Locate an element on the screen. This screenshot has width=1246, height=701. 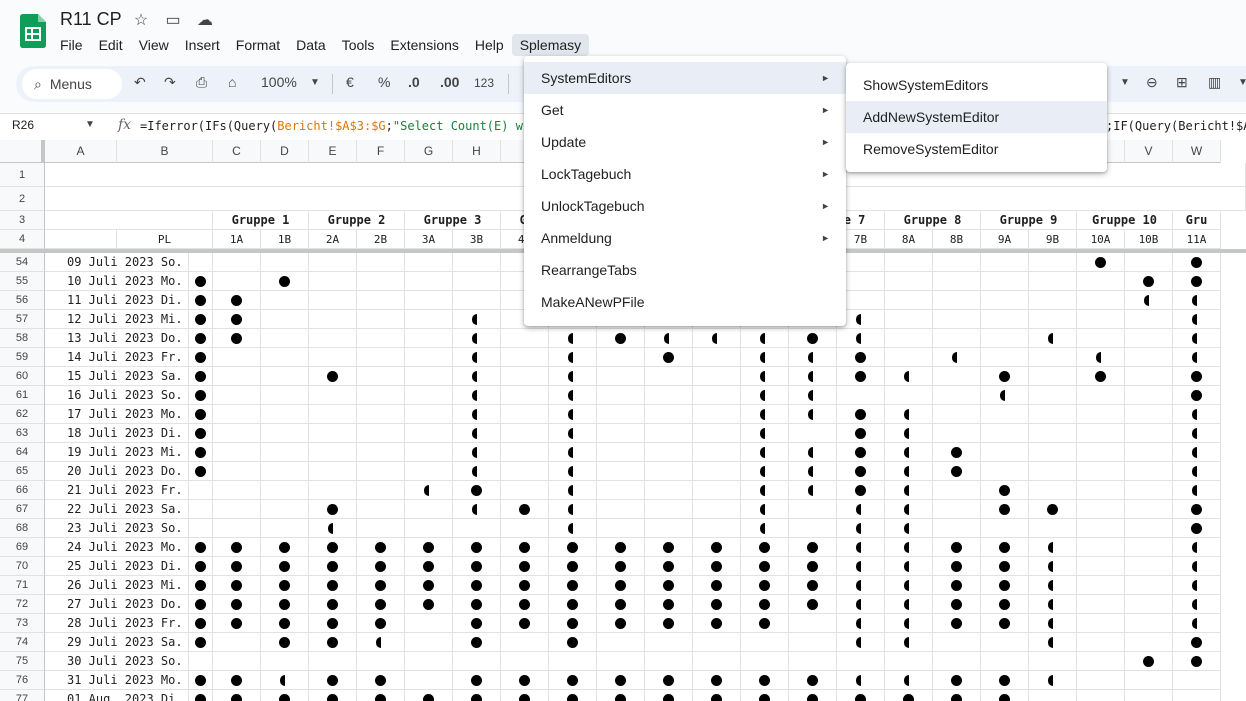
column-header-h: H is located at coordinates (477, 151).